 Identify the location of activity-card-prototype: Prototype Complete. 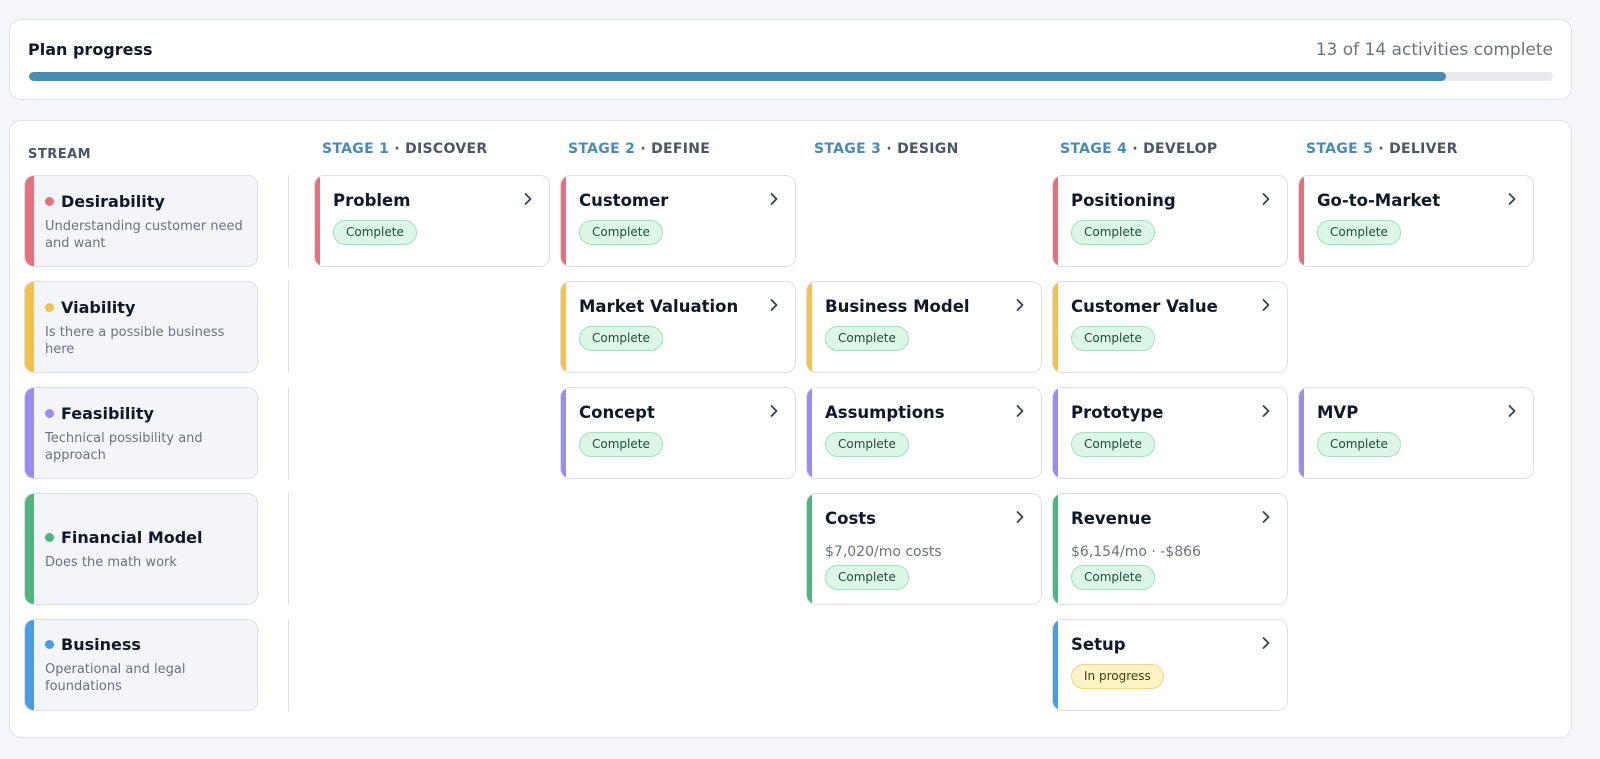
(1170, 433).